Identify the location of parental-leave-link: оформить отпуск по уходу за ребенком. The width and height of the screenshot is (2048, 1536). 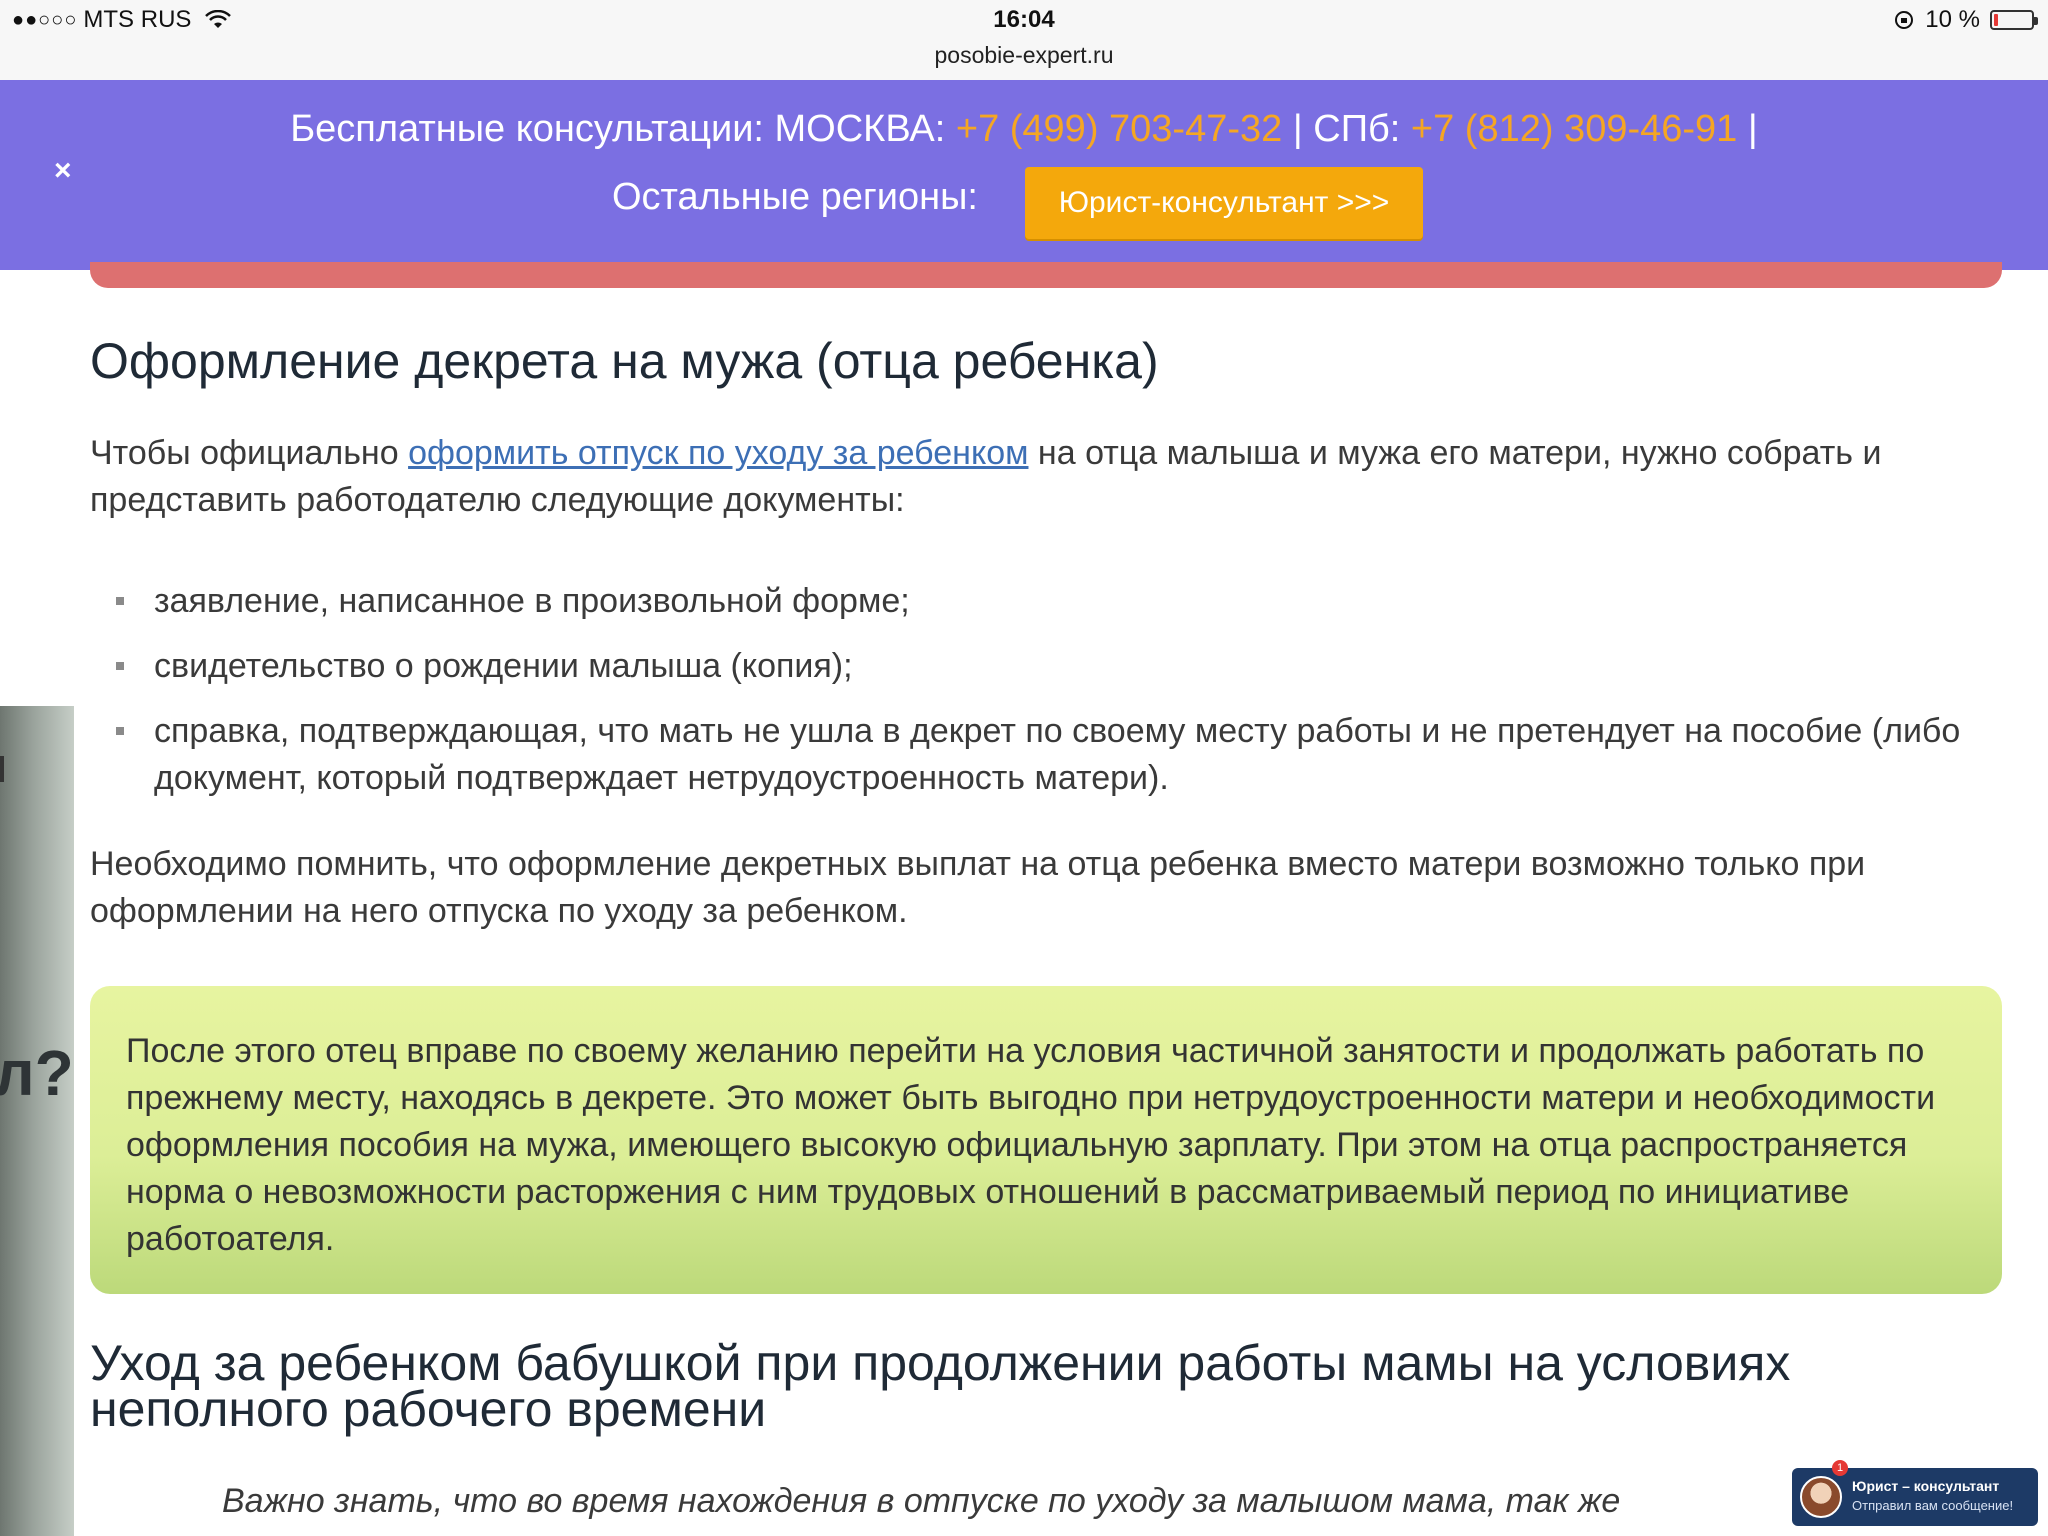
(718, 453).